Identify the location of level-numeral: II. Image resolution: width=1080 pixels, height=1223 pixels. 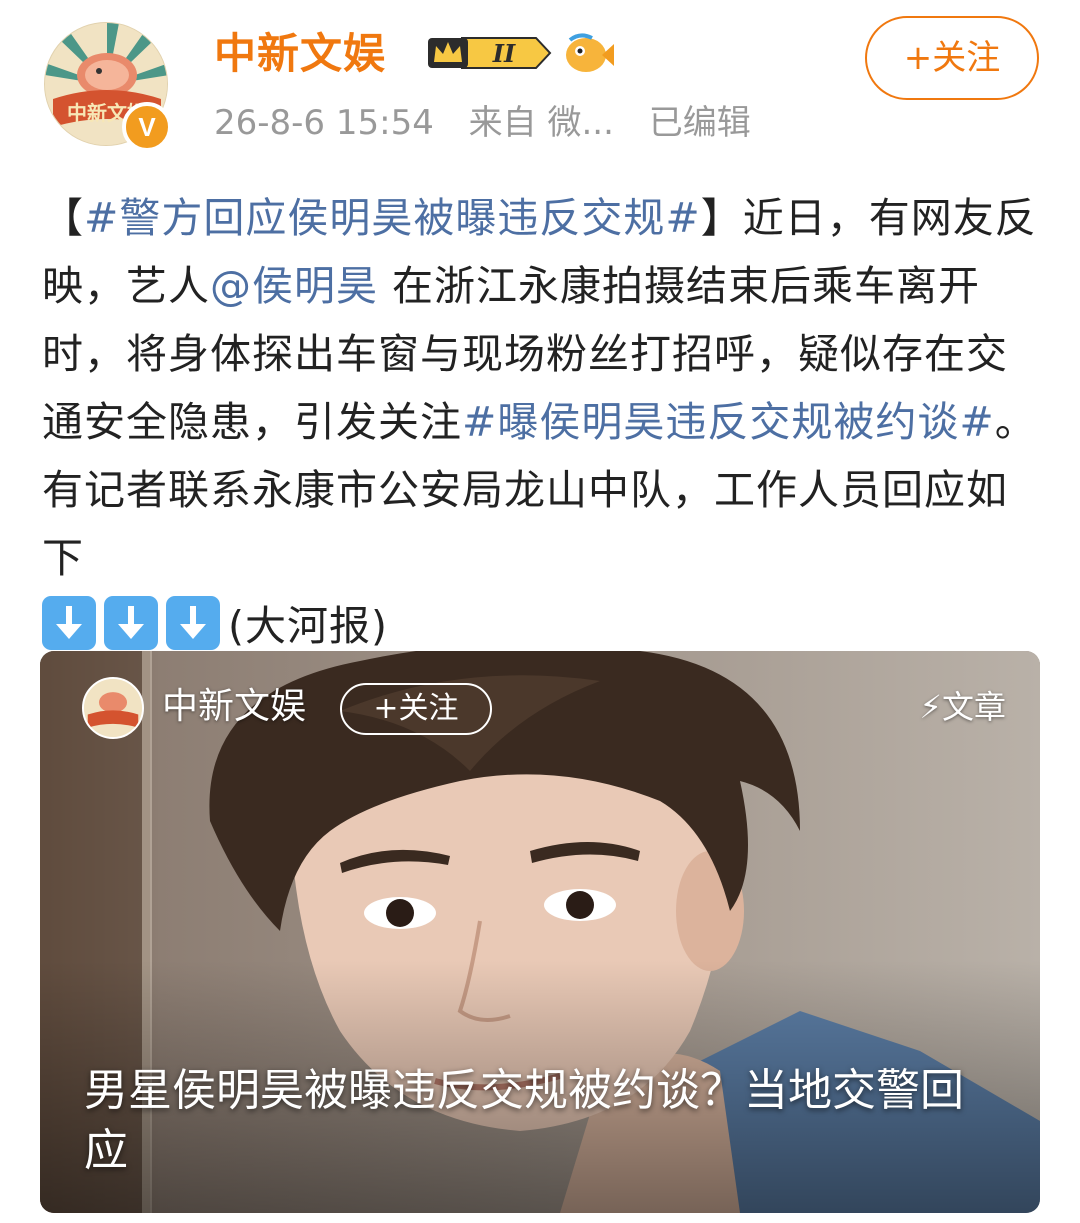
(504, 53).